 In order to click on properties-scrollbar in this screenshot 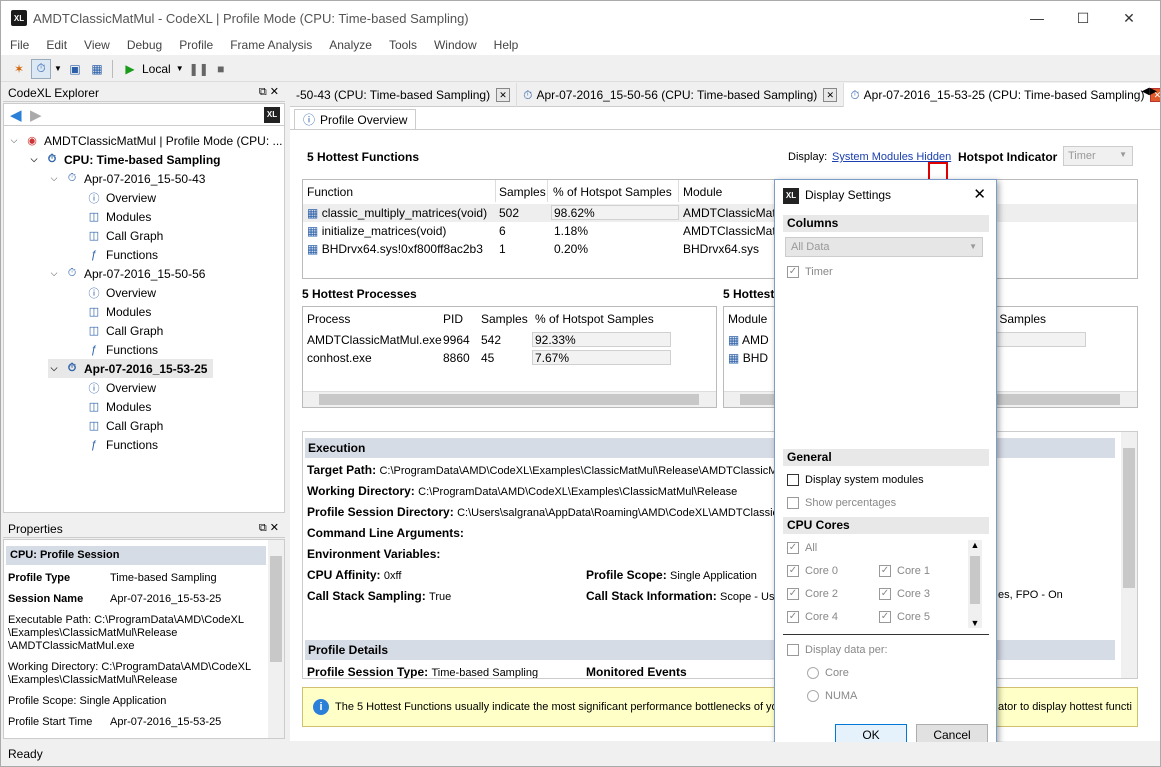, I will do `click(276, 639)`.